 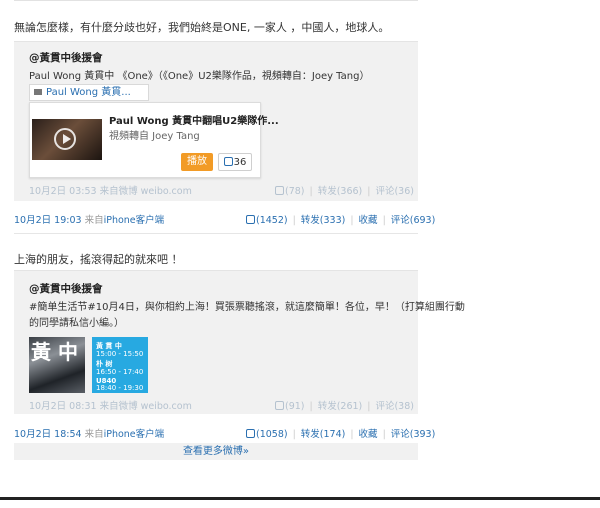 What do you see at coordinates (109, 346) in the screenshot?
I see `poster-line: 黃 貫 中` at bounding box center [109, 346].